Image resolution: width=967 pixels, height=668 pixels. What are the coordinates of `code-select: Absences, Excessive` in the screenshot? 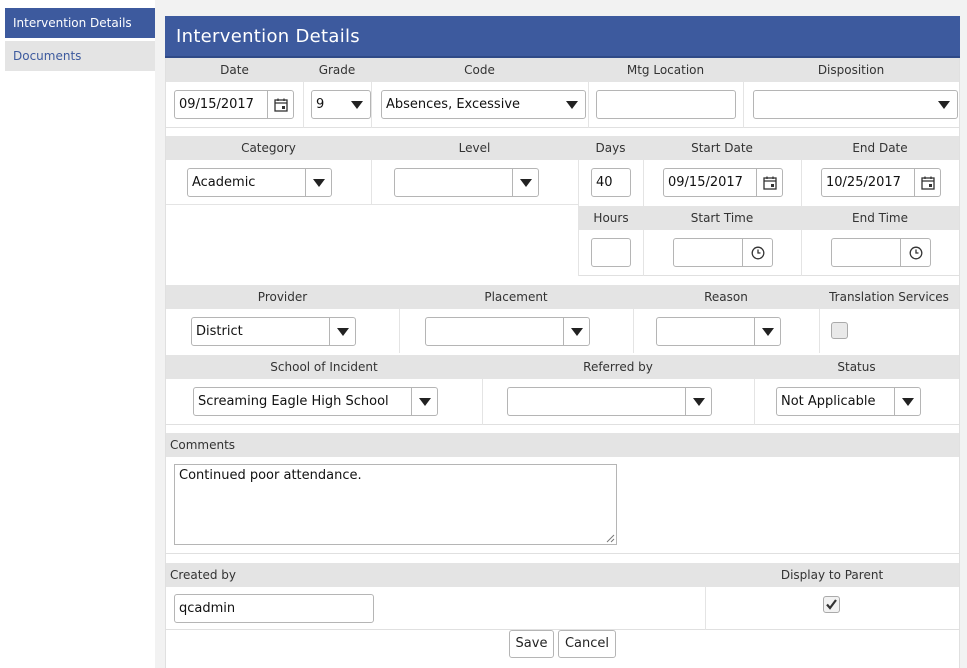 It's located at (483, 104).